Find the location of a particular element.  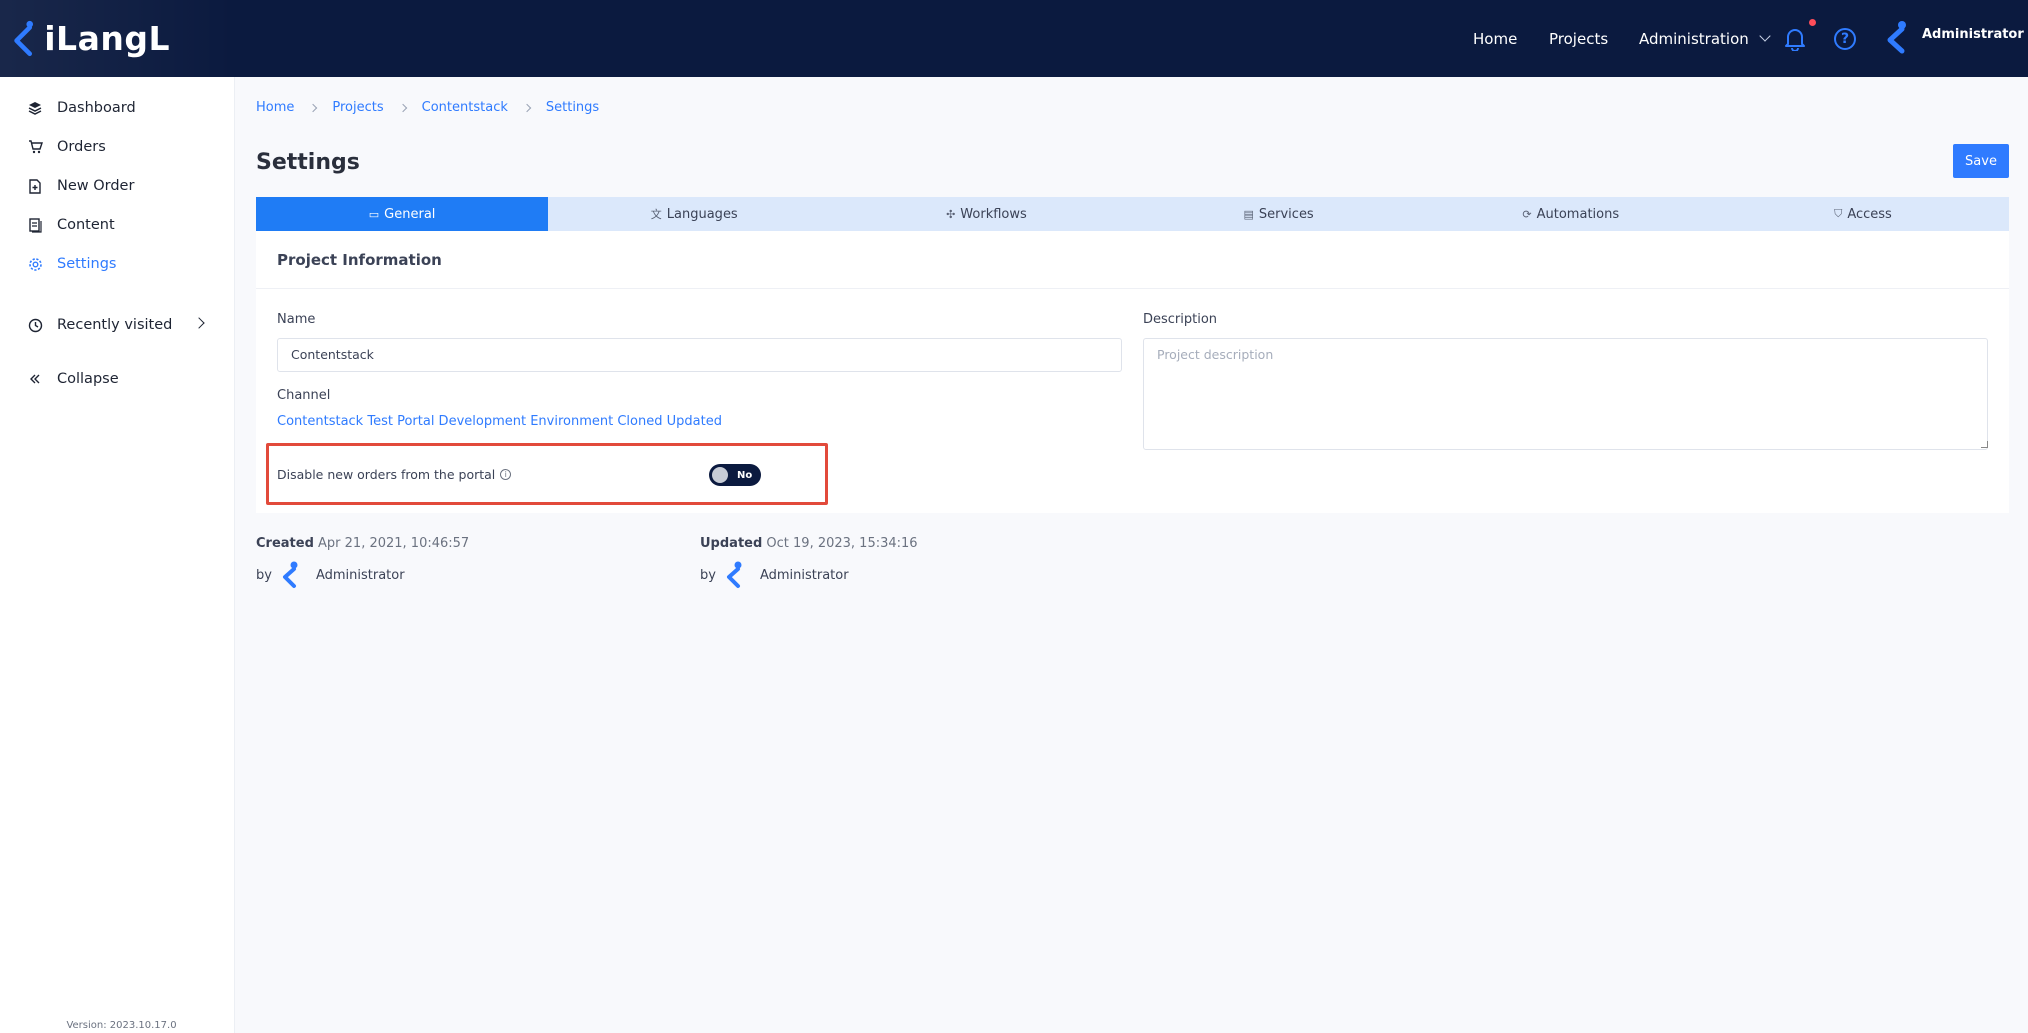

breadcrumb-projects: Projects is located at coordinates (357, 107).